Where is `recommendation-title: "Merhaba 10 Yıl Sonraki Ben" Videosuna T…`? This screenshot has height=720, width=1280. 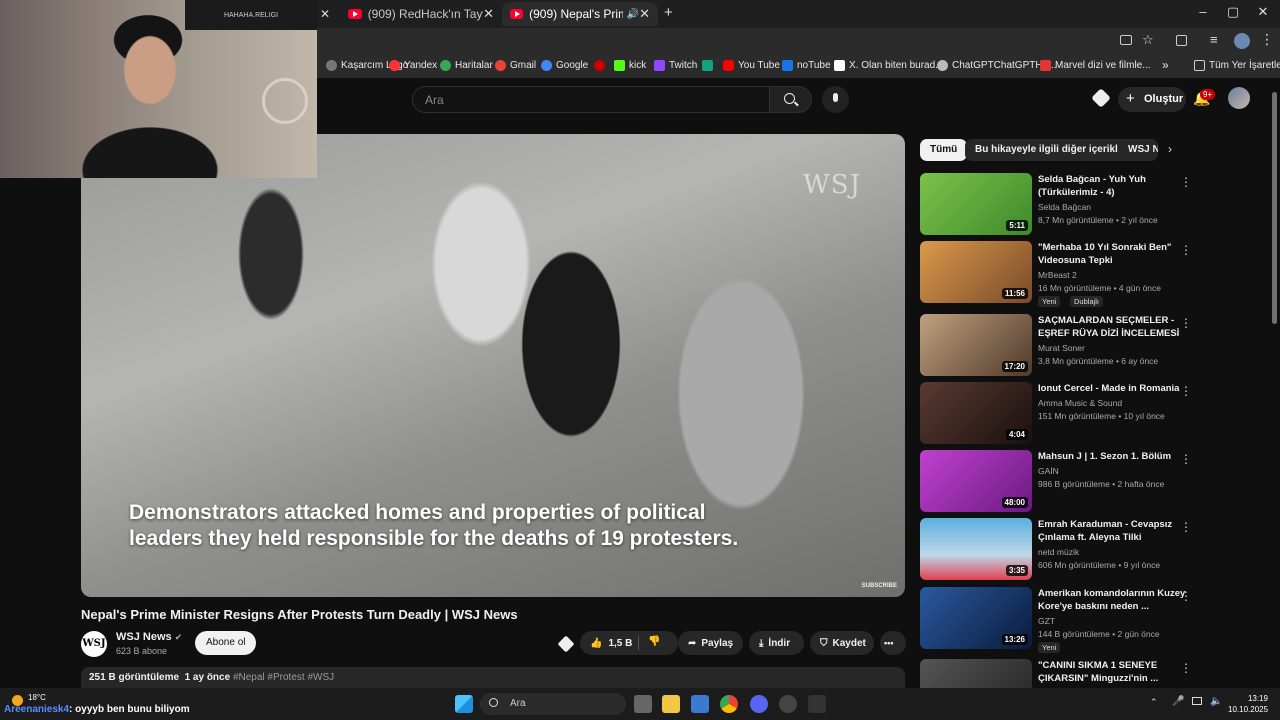 recommendation-title: "Merhaba 10 Yıl Sonraki Ben" Videosuna T… is located at coordinates (1113, 254).